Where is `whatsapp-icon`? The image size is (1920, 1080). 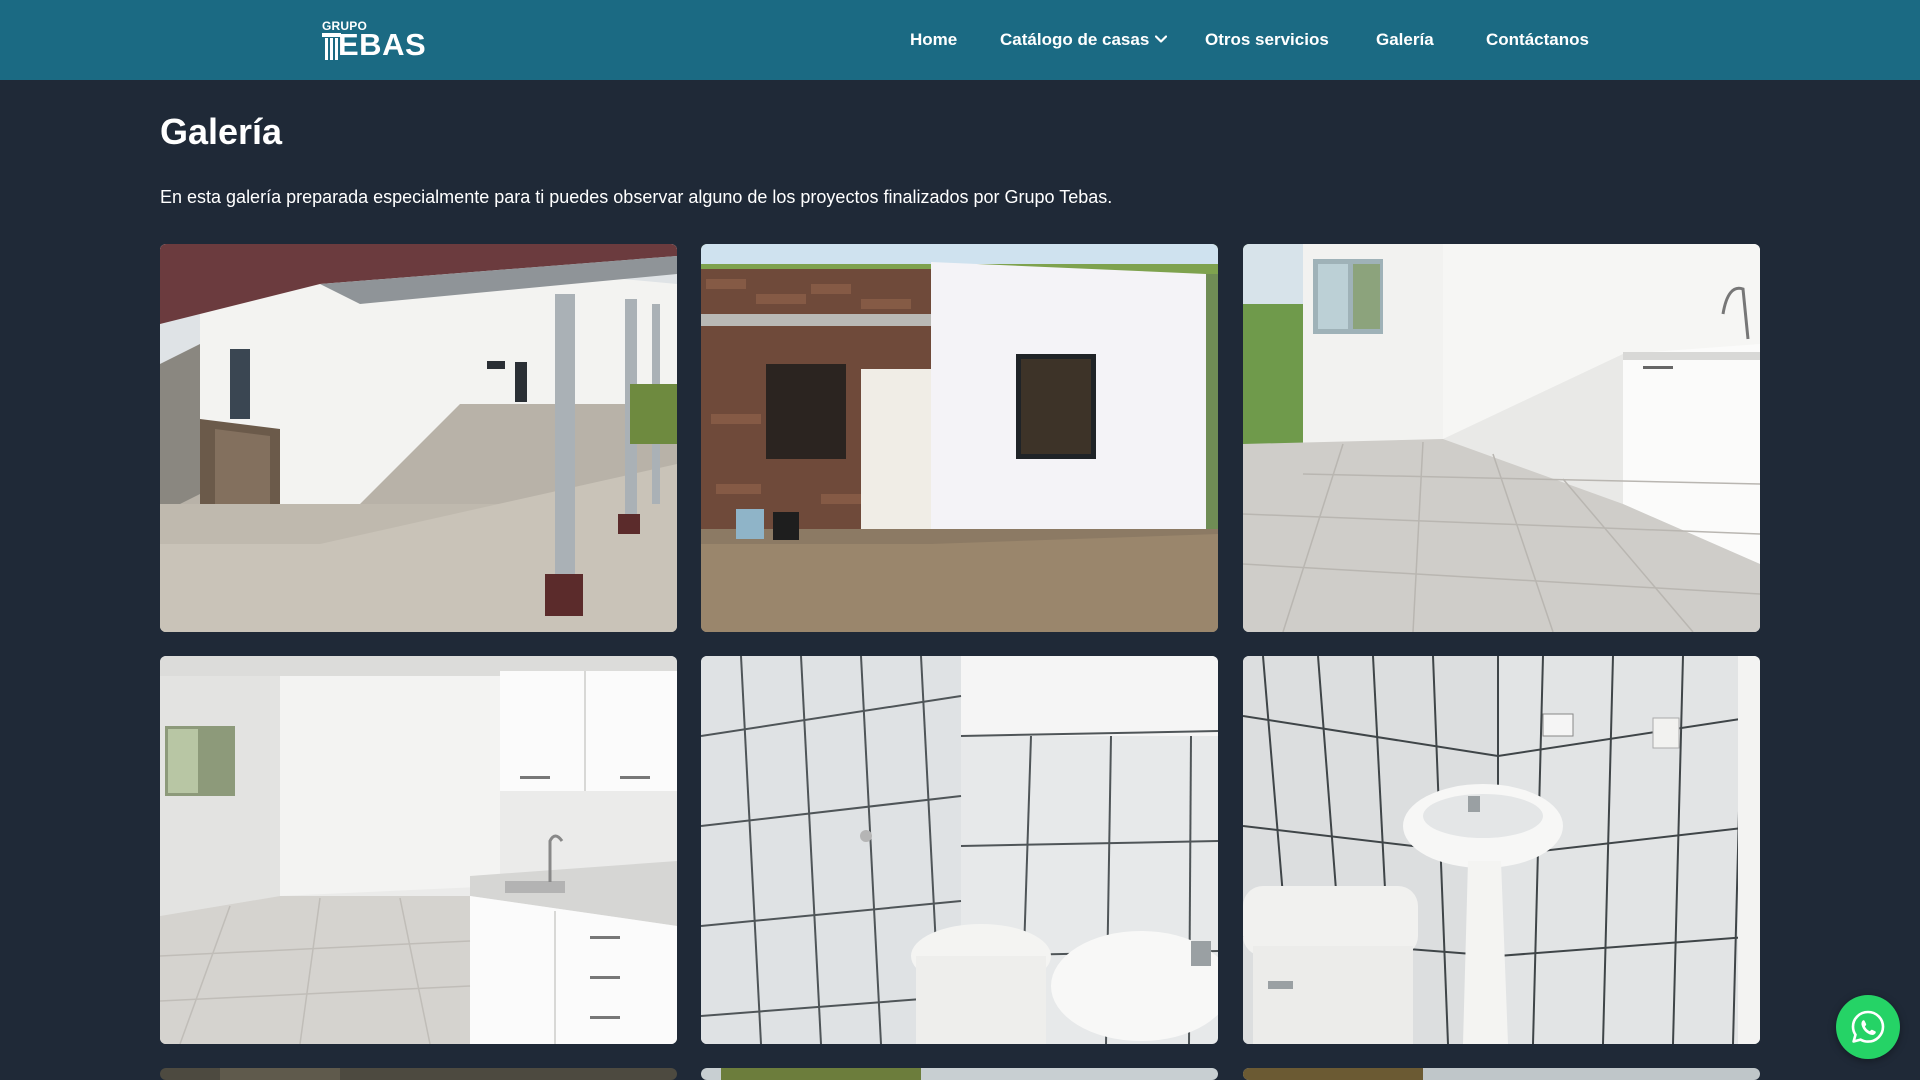 whatsapp-icon is located at coordinates (1868, 1026).